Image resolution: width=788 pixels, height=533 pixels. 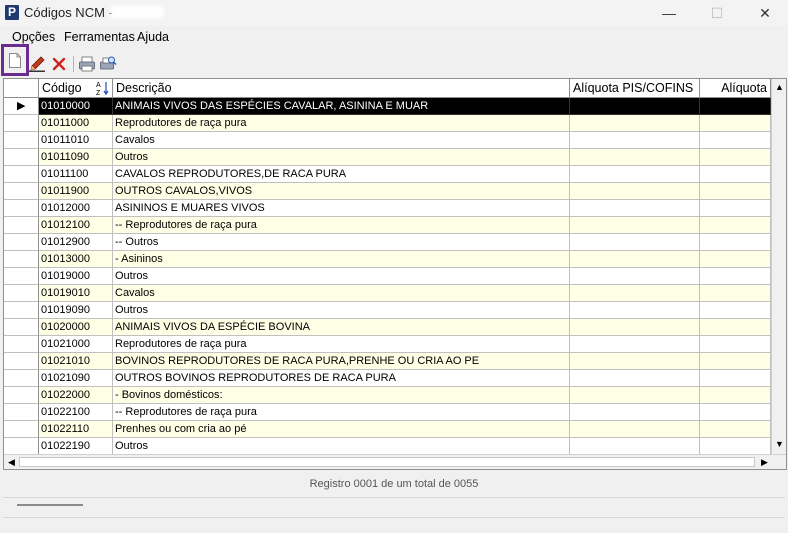 What do you see at coordinates (387, 259) in the screenshot?
I see `table-row: 01013000- Asininos` at bounding box center [387, 259].